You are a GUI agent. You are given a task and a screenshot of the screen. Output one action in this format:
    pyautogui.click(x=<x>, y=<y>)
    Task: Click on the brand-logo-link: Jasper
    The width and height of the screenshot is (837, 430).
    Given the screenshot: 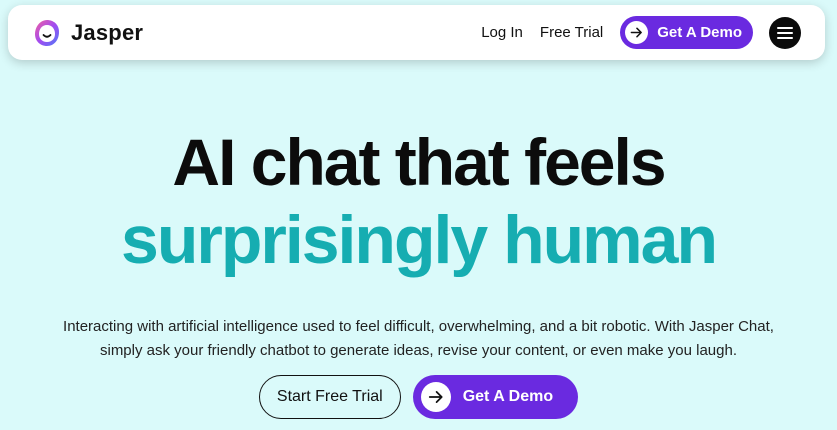 What is the action you would take?
    pyautogui.click(x=87, y=33)
    